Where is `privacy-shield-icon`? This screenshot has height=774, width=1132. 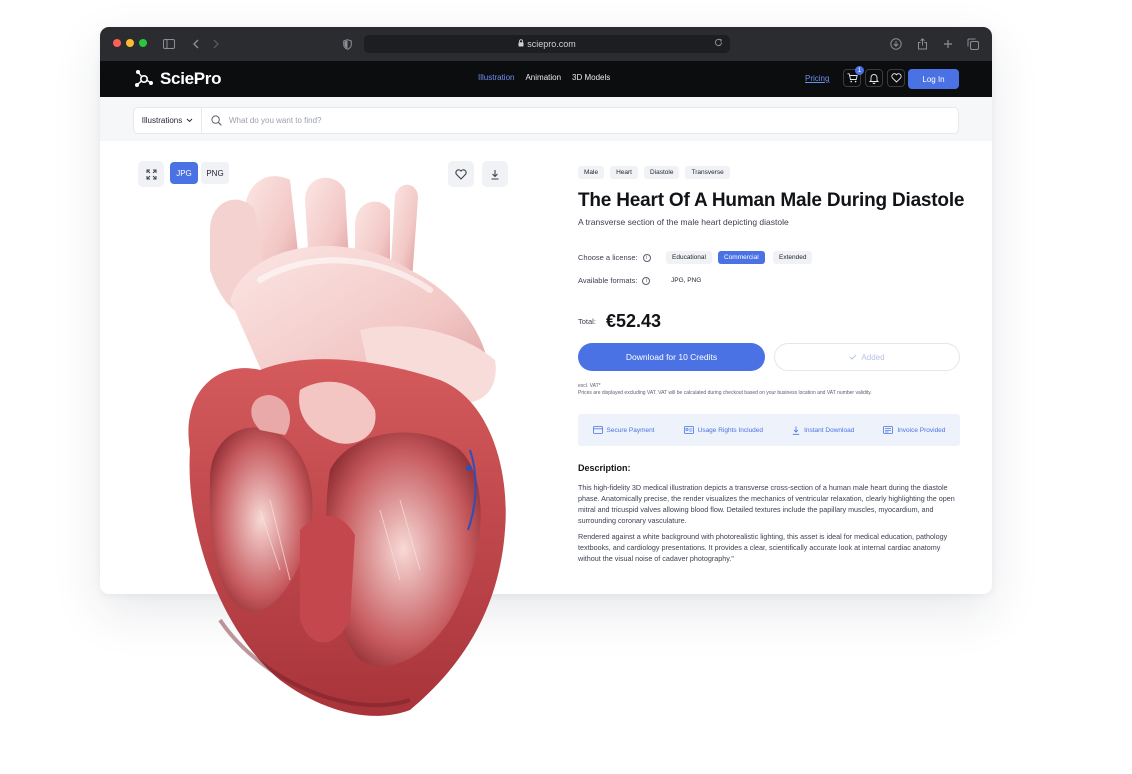
privacy-shield-icon is located at coordinates (347, 44).